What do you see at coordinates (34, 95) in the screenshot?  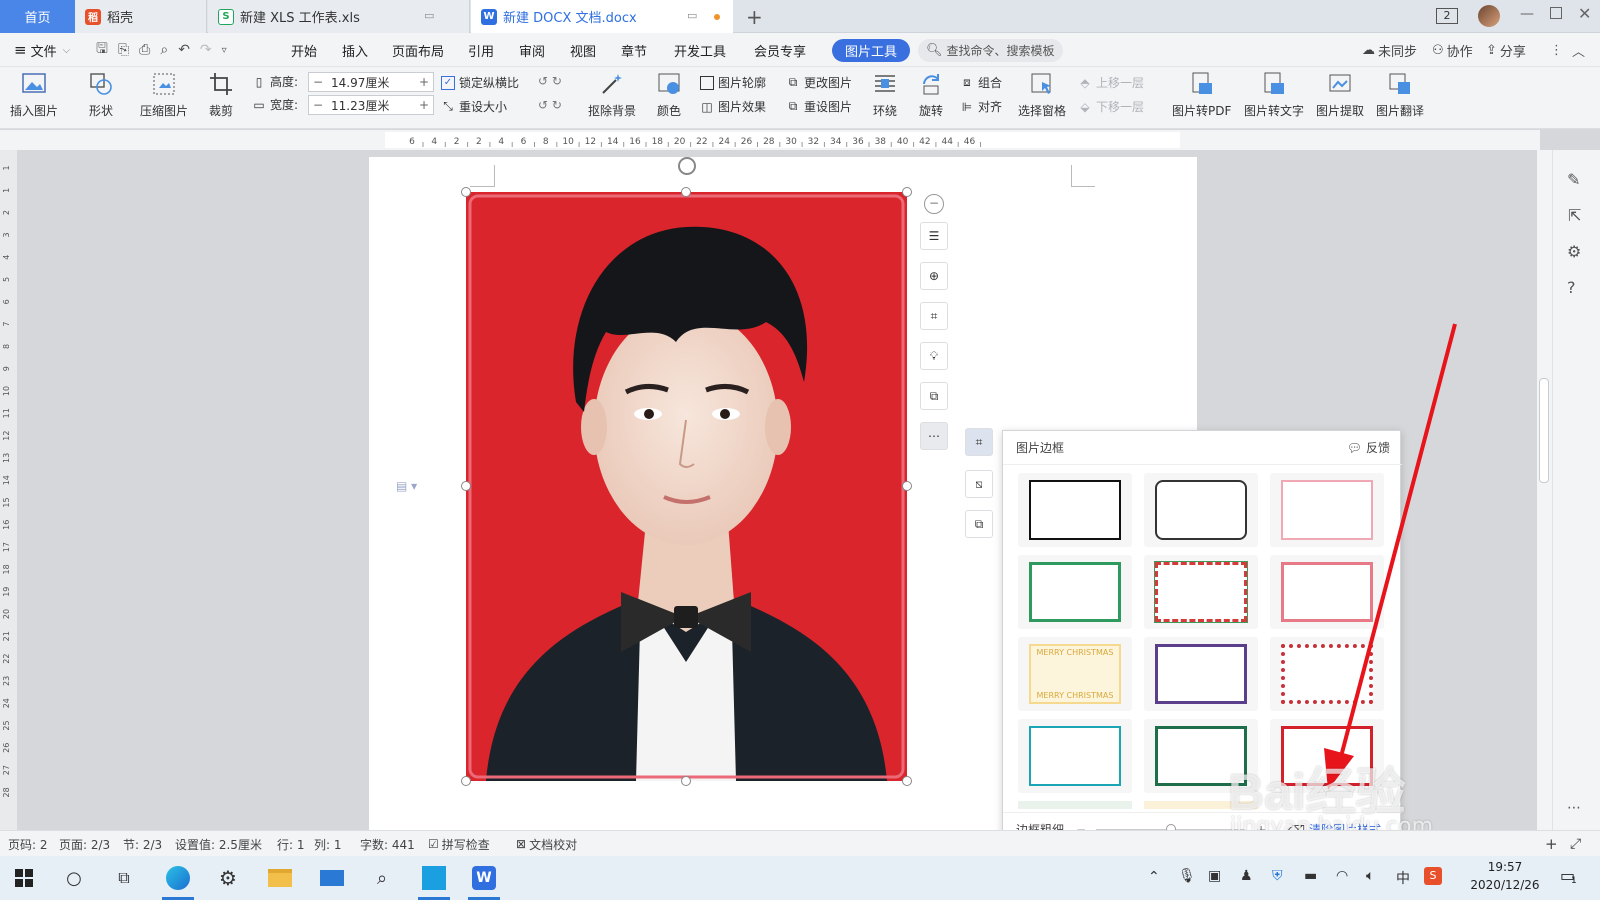 I see `insert-image-button: 插入图片` at bounding box center [34, 95].